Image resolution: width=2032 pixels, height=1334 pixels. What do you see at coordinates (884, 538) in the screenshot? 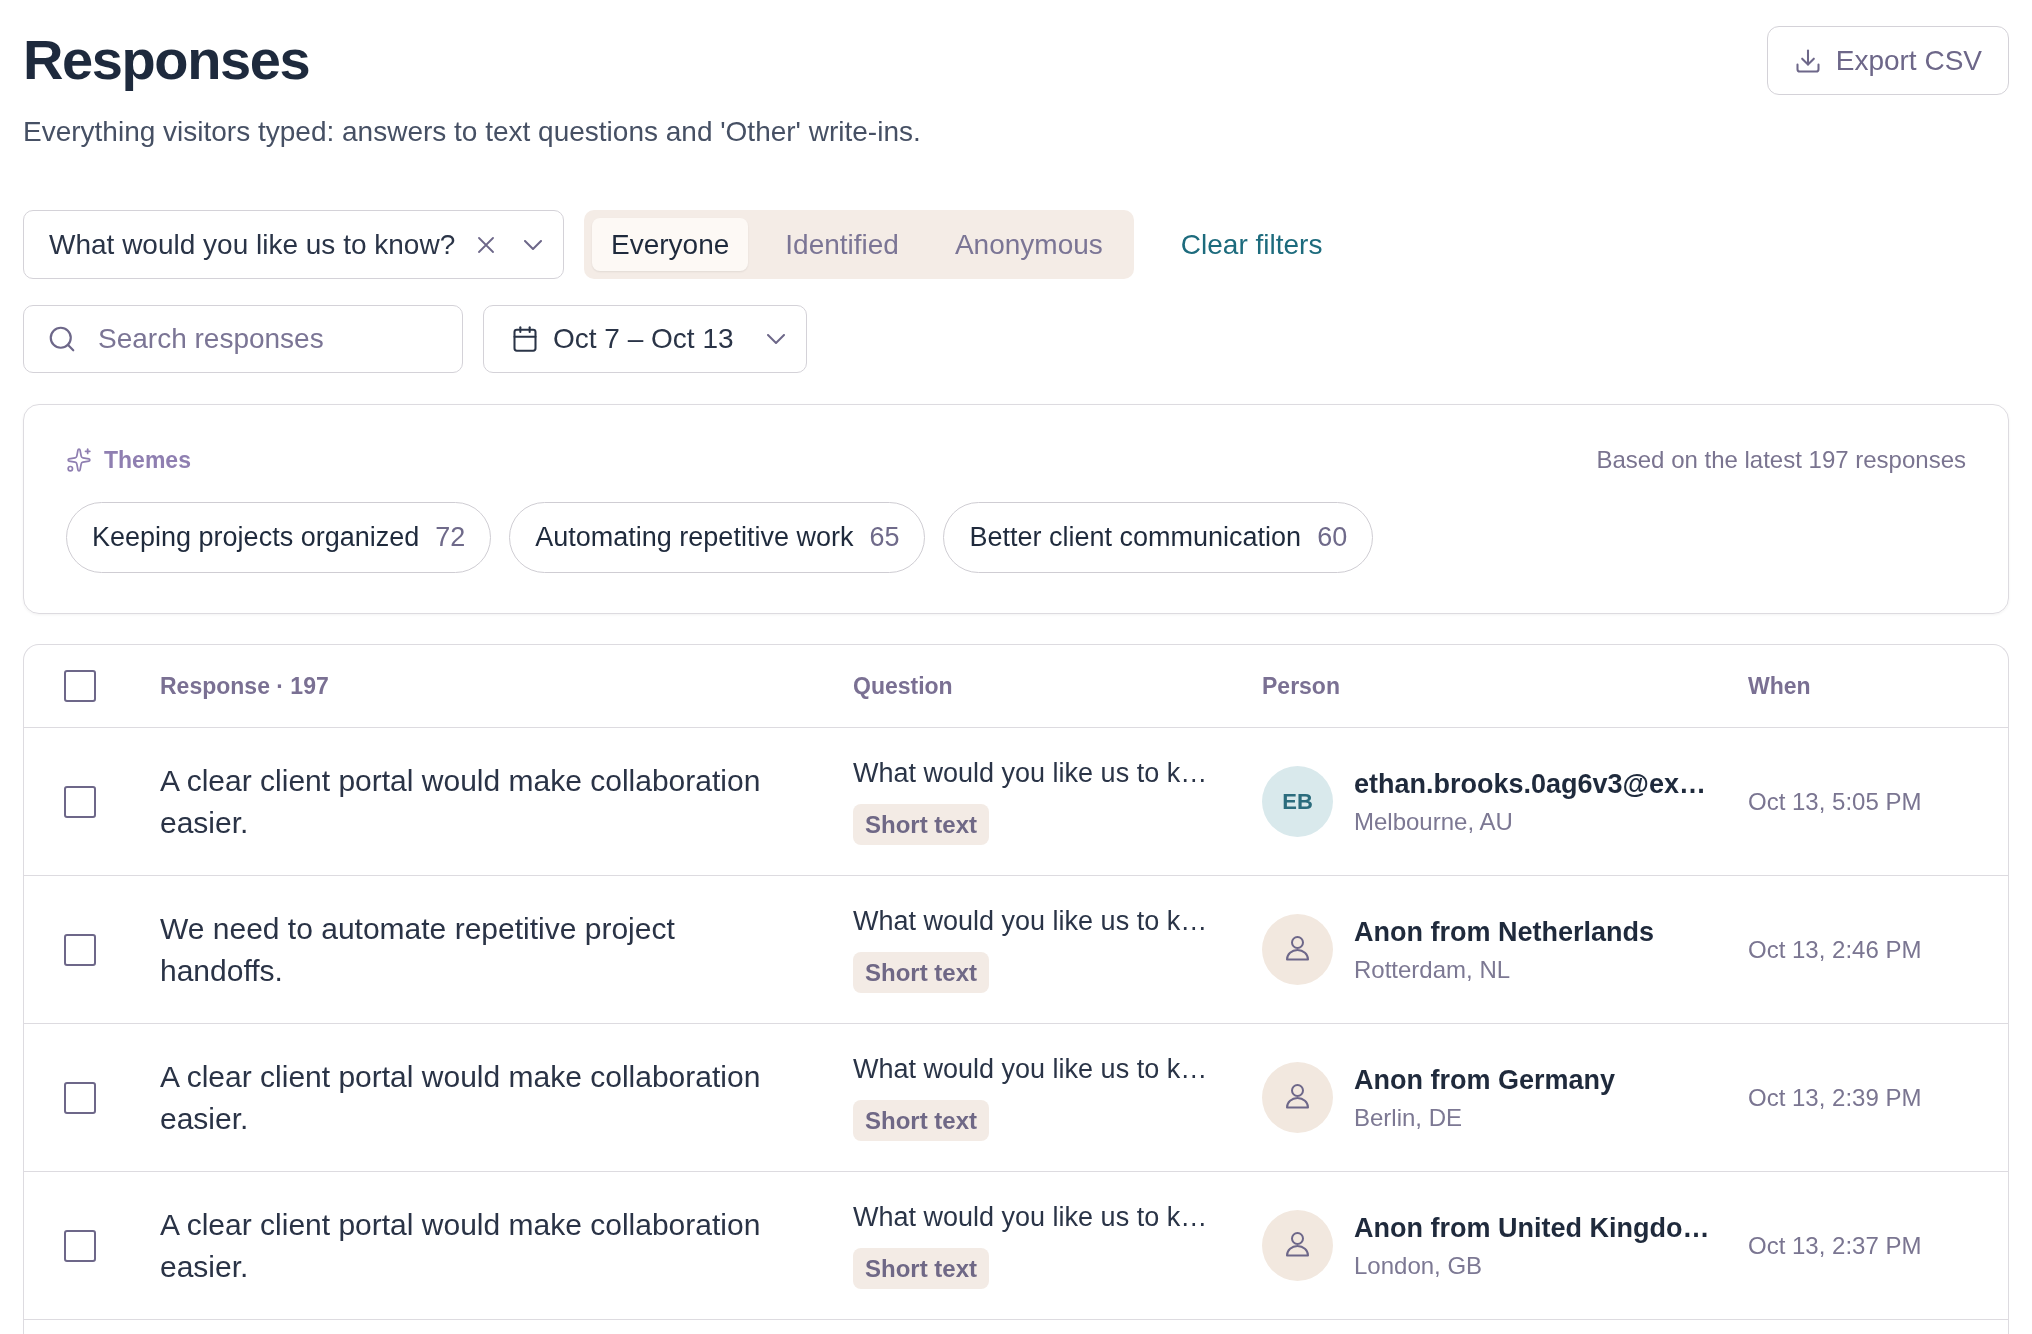
I see `theme-count: 65` at bounding box center [884, 538].